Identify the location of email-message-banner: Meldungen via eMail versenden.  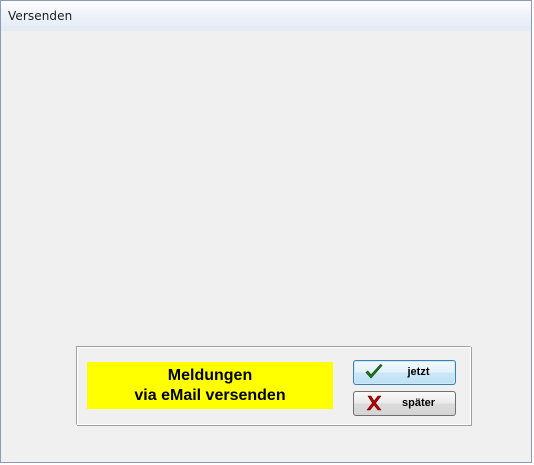
(210, 385).